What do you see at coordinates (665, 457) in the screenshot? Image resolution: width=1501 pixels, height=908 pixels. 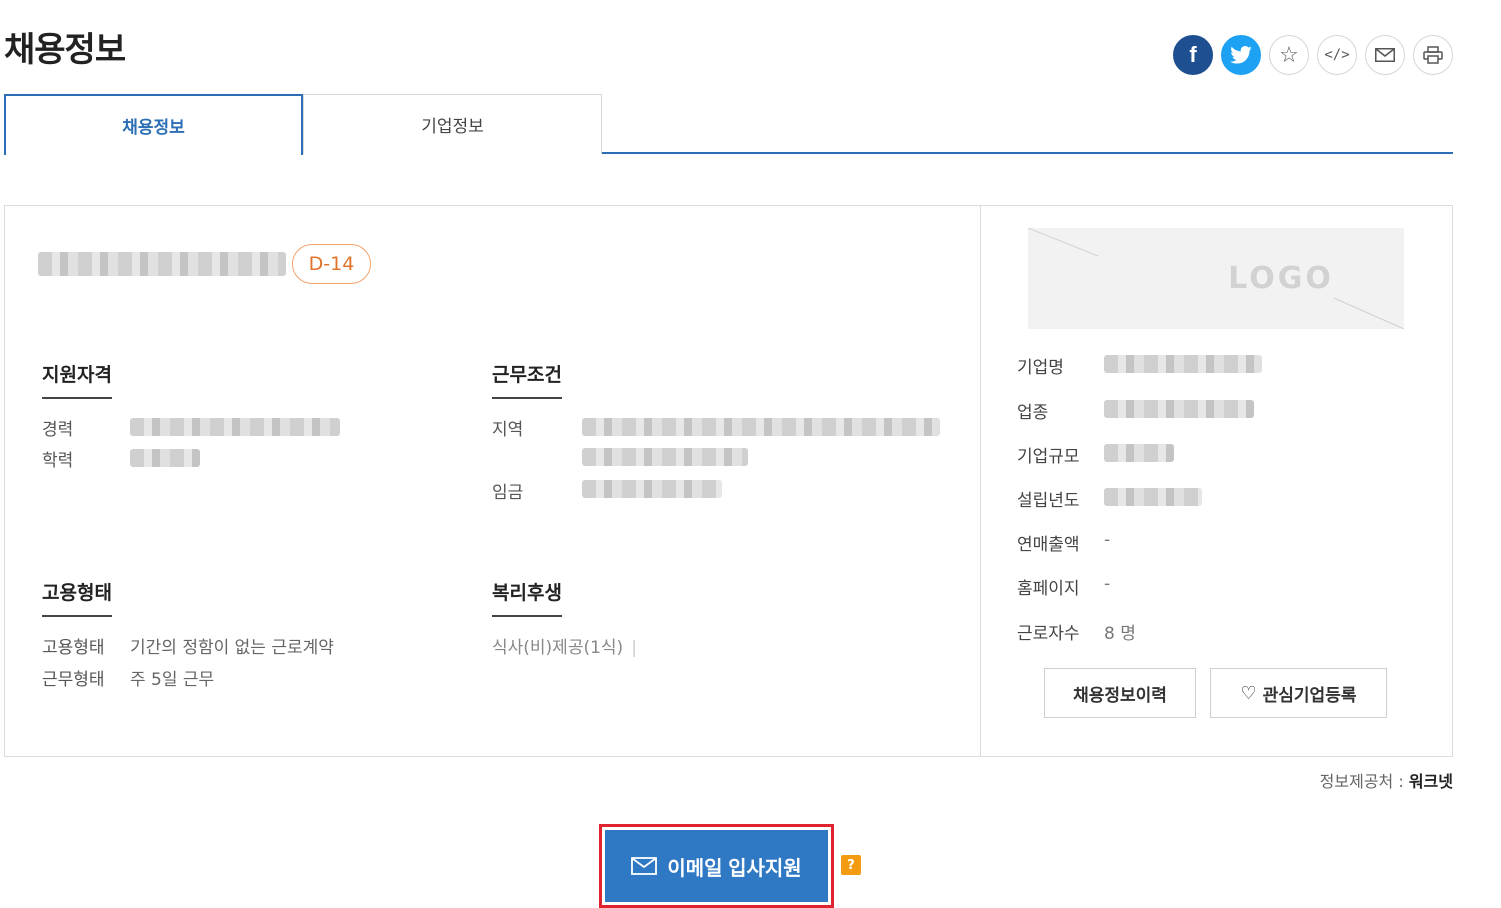 I see `region-value-redacted-line2` at bounding box center [665, 457].